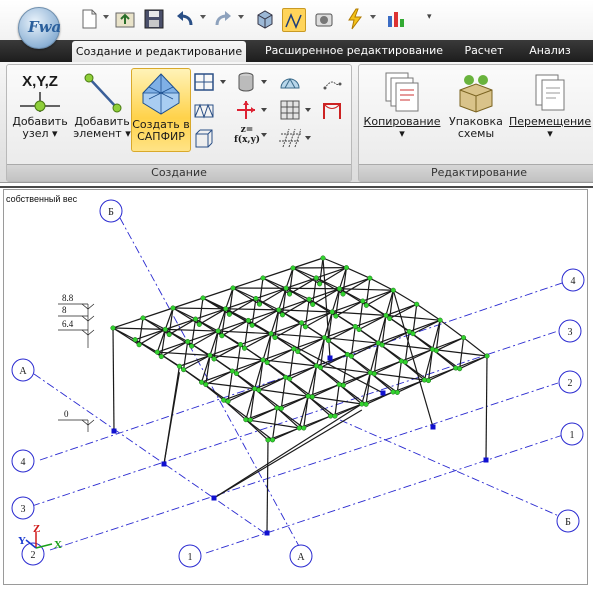  Describe the element at coordinates (106, 17) in the screenshot. I see `new-document-dropdown` at that location.